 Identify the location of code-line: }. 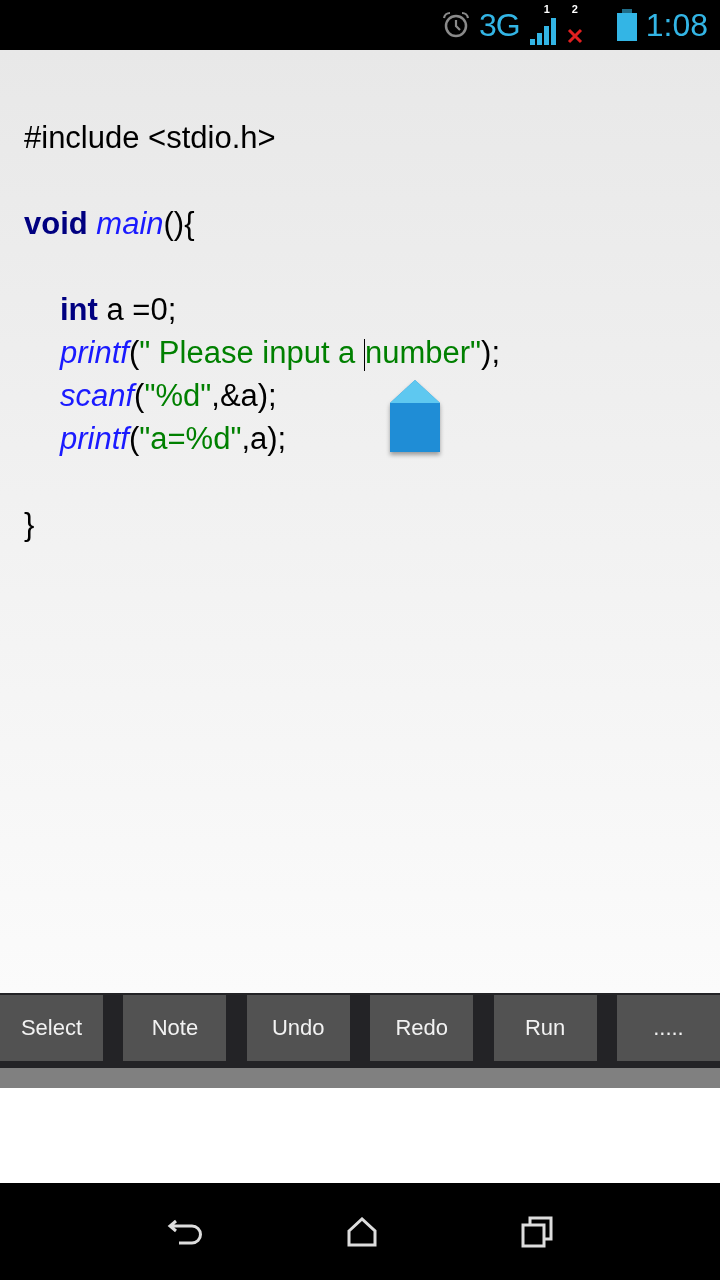
(29, 524).